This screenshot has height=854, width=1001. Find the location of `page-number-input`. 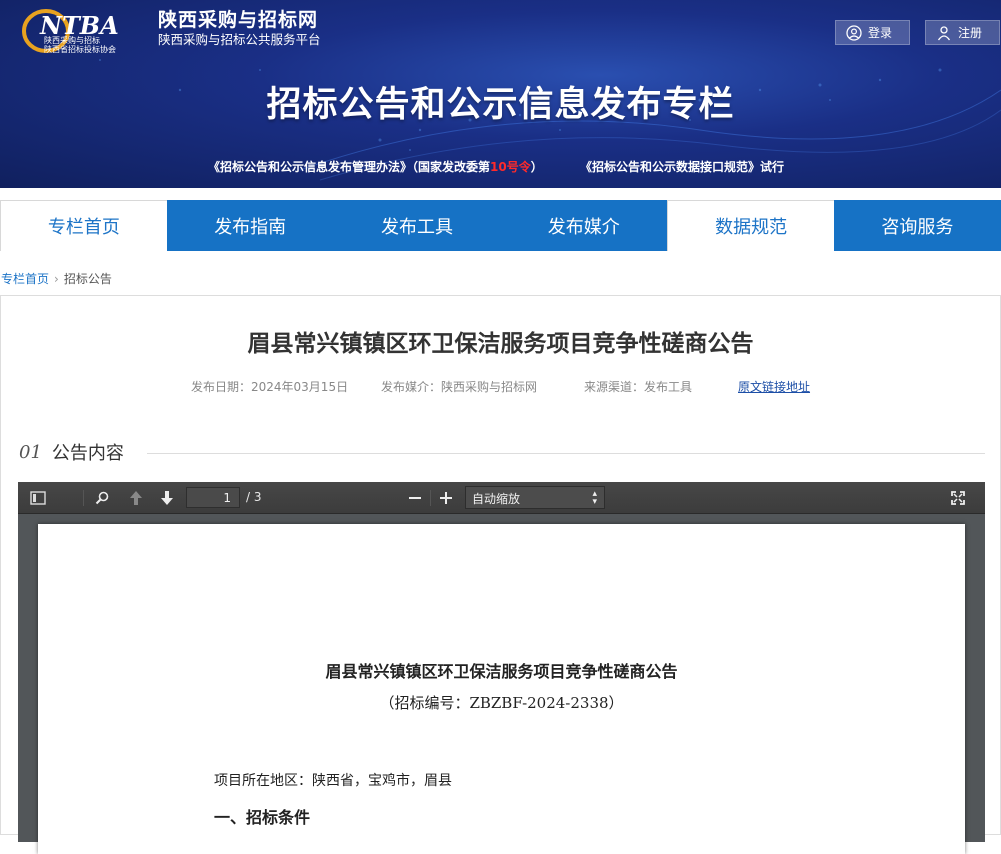

page-number-input is located at coordinates (213, 497).